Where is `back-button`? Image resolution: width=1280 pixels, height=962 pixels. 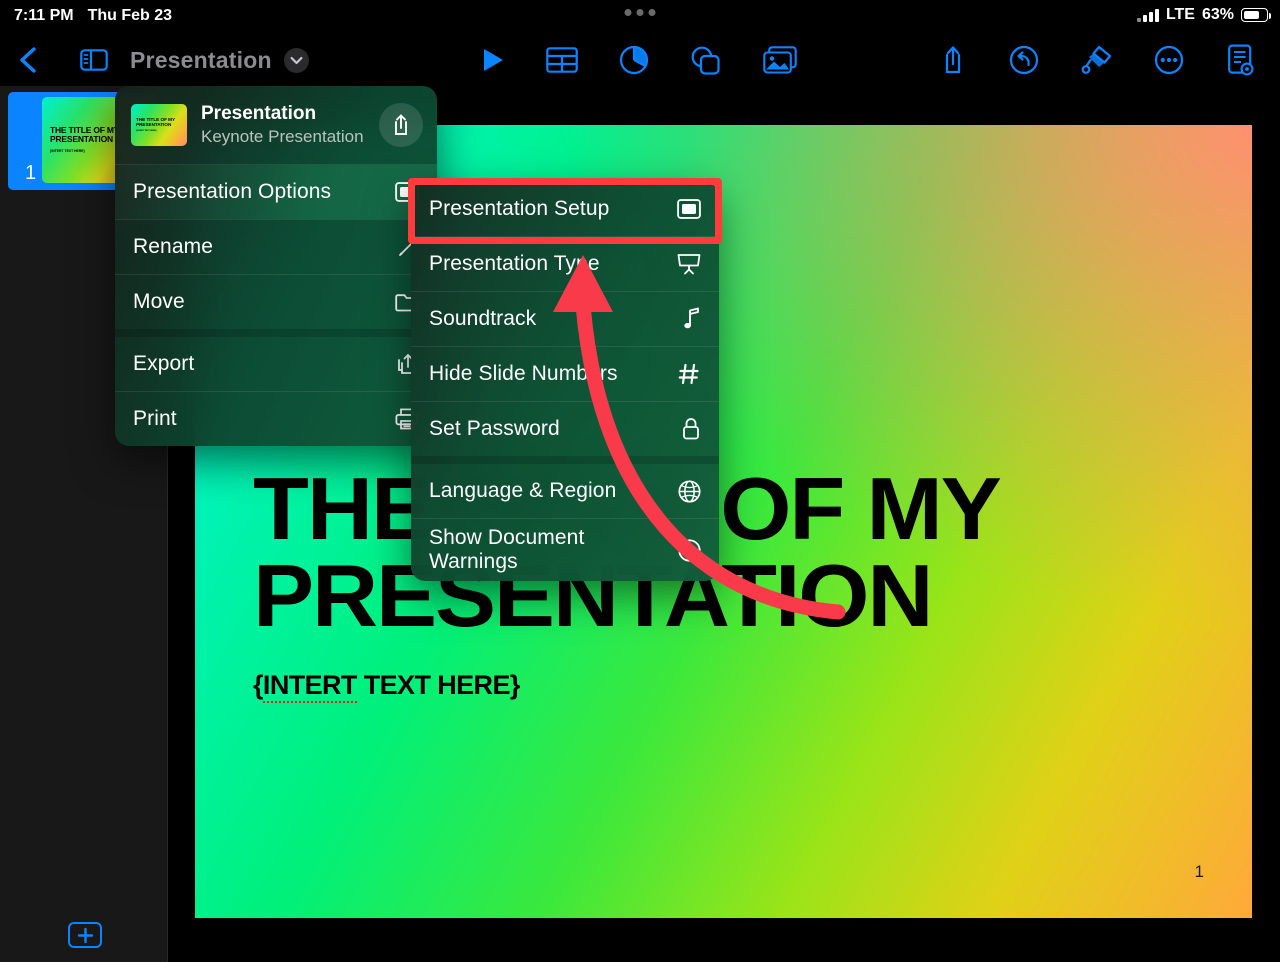
back-button is located at coordinates (28, 60).